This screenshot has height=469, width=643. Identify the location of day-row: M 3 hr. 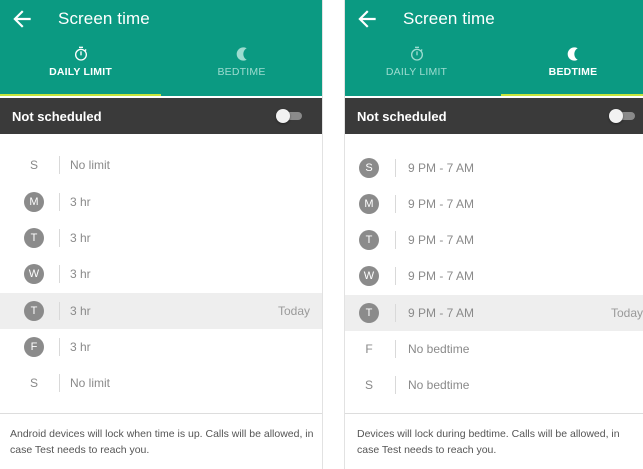
(161, 202).